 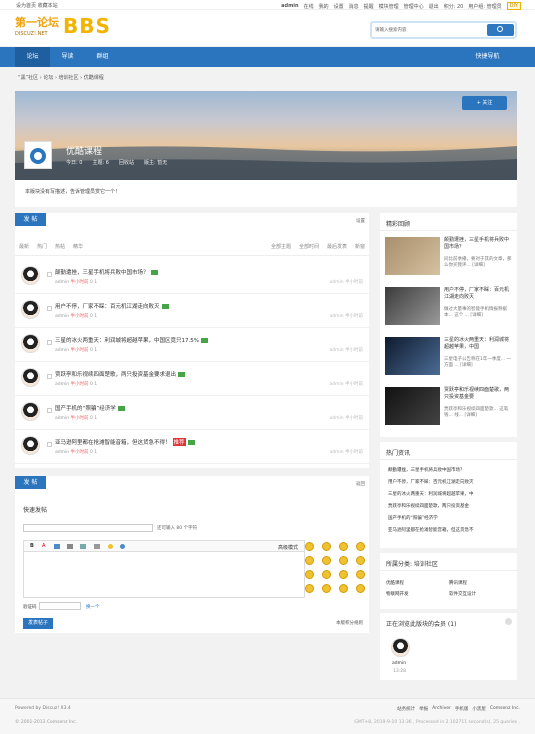 What do you see at coordinates (110, 546) in the screenshot?
I see `emoji-icon` at bounding box center [110, 546].